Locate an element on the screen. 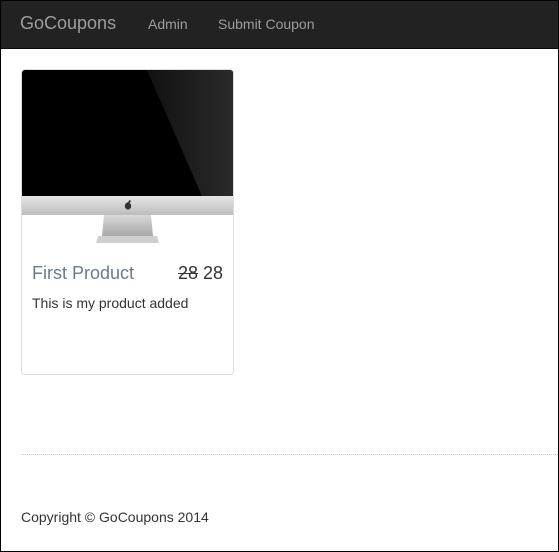 Image resolution: width=559 pixels, height=552 pixels. original-price: 28 is located at coordinates (188, 273).